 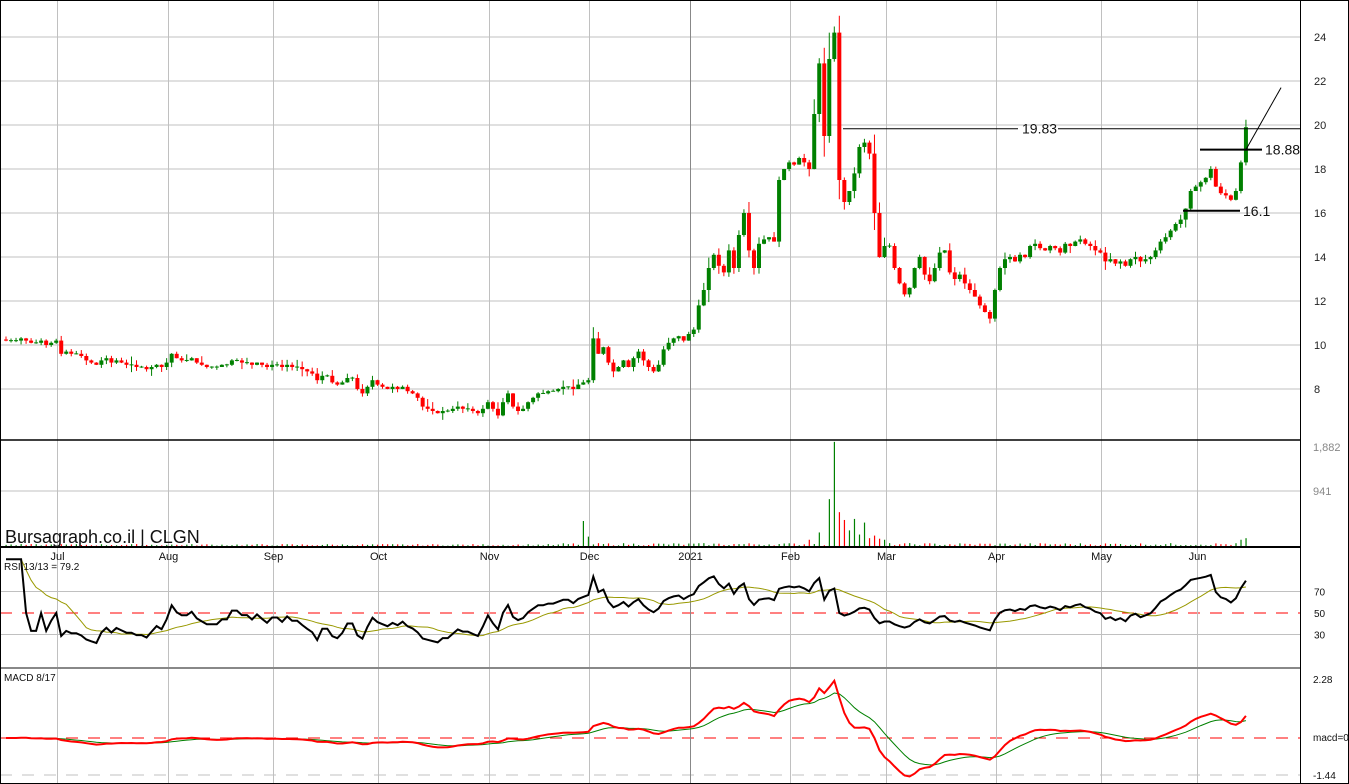 What do you see at coordinates (169, 557) in the screenshot?
I see `month-label-aug: Aug` at bounding box center [169, 557].